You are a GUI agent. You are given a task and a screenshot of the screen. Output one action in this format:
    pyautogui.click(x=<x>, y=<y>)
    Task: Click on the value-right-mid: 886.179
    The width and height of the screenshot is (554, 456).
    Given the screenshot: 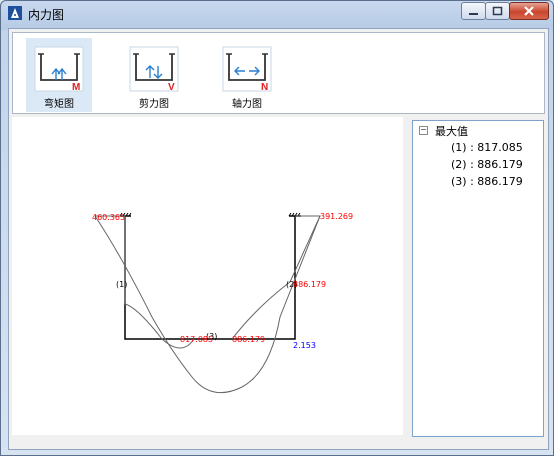 What is the action you would take?
    pyautogui.click(x=309, y=284)
    